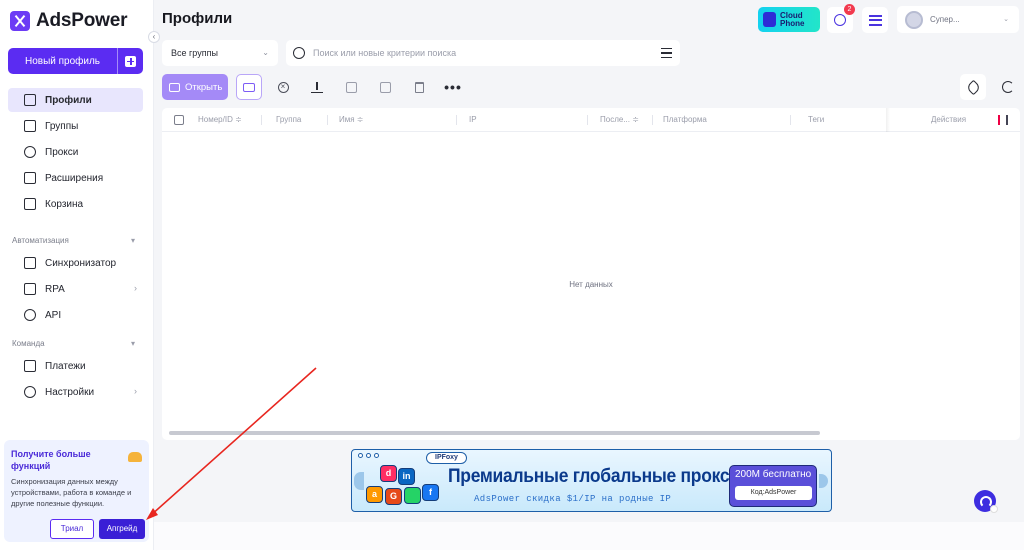 The width and height of the screenshot is (1024, 550). I want to click on column-settings-icon, so click(1003, 120).